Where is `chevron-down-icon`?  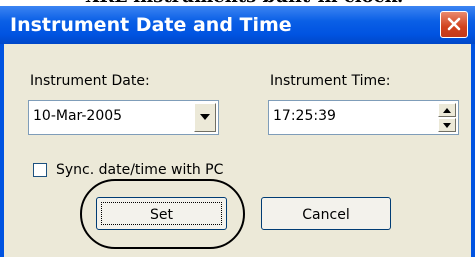 chevron-down-icon is located at coordinates (205, 117).